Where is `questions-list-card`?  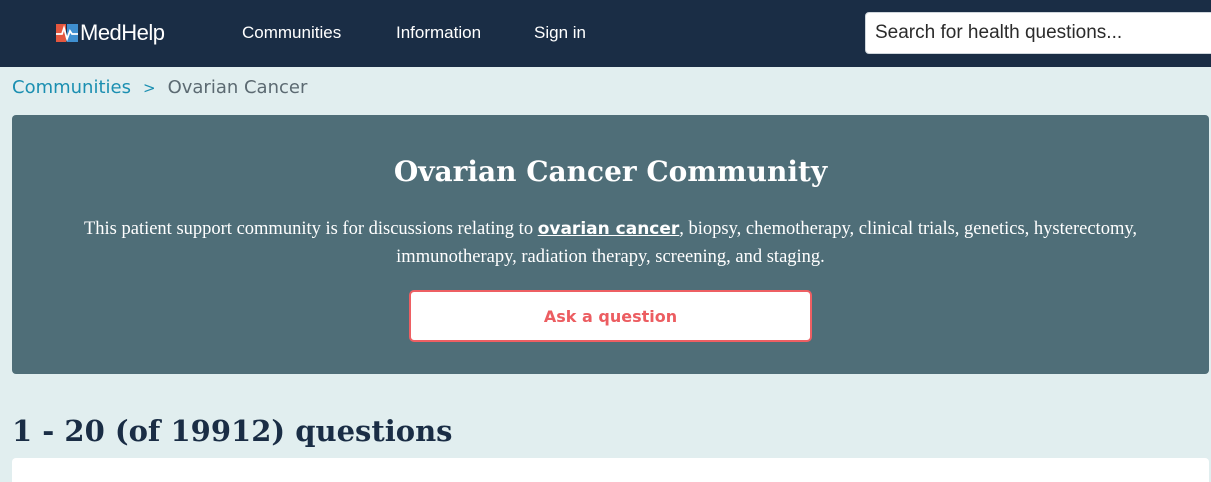
questions-list-card is located at coordinates (610, 470).